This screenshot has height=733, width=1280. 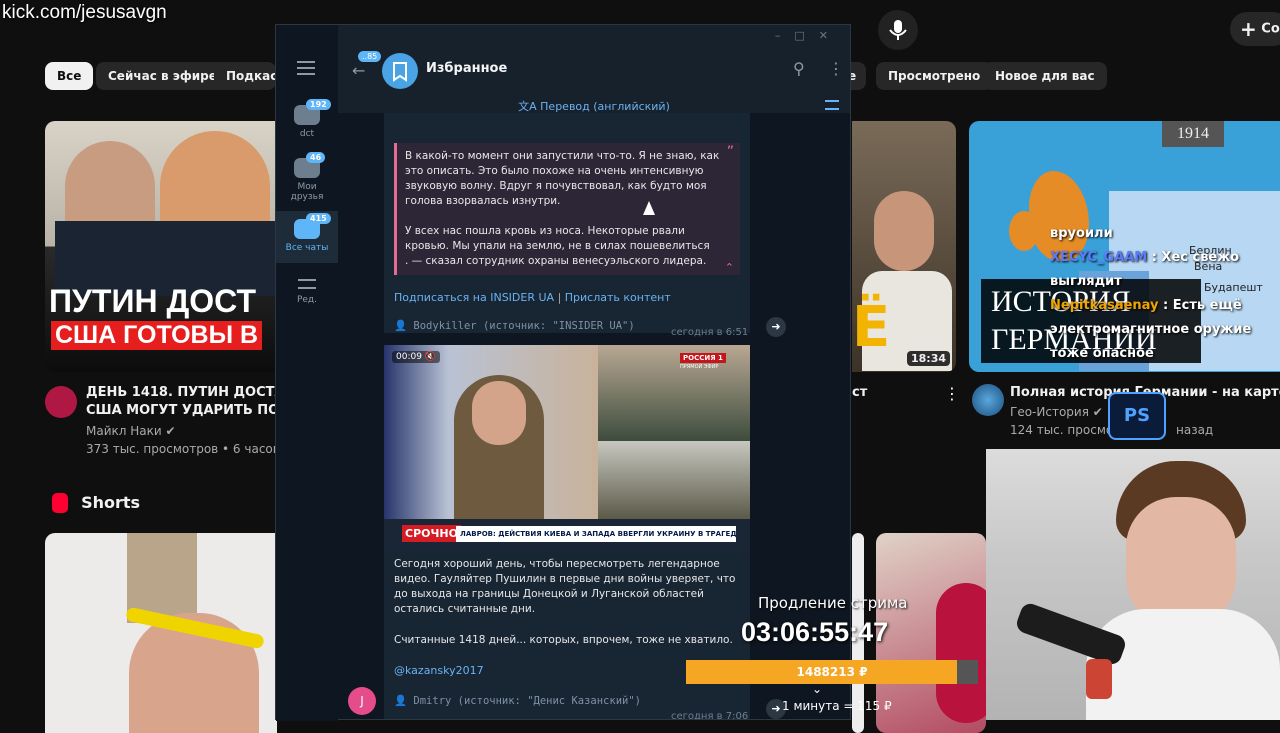 What do you see at coordinates (859, 392) in the screenshot?
I see `video-title-2: ст` at bounding box center [859, 392].